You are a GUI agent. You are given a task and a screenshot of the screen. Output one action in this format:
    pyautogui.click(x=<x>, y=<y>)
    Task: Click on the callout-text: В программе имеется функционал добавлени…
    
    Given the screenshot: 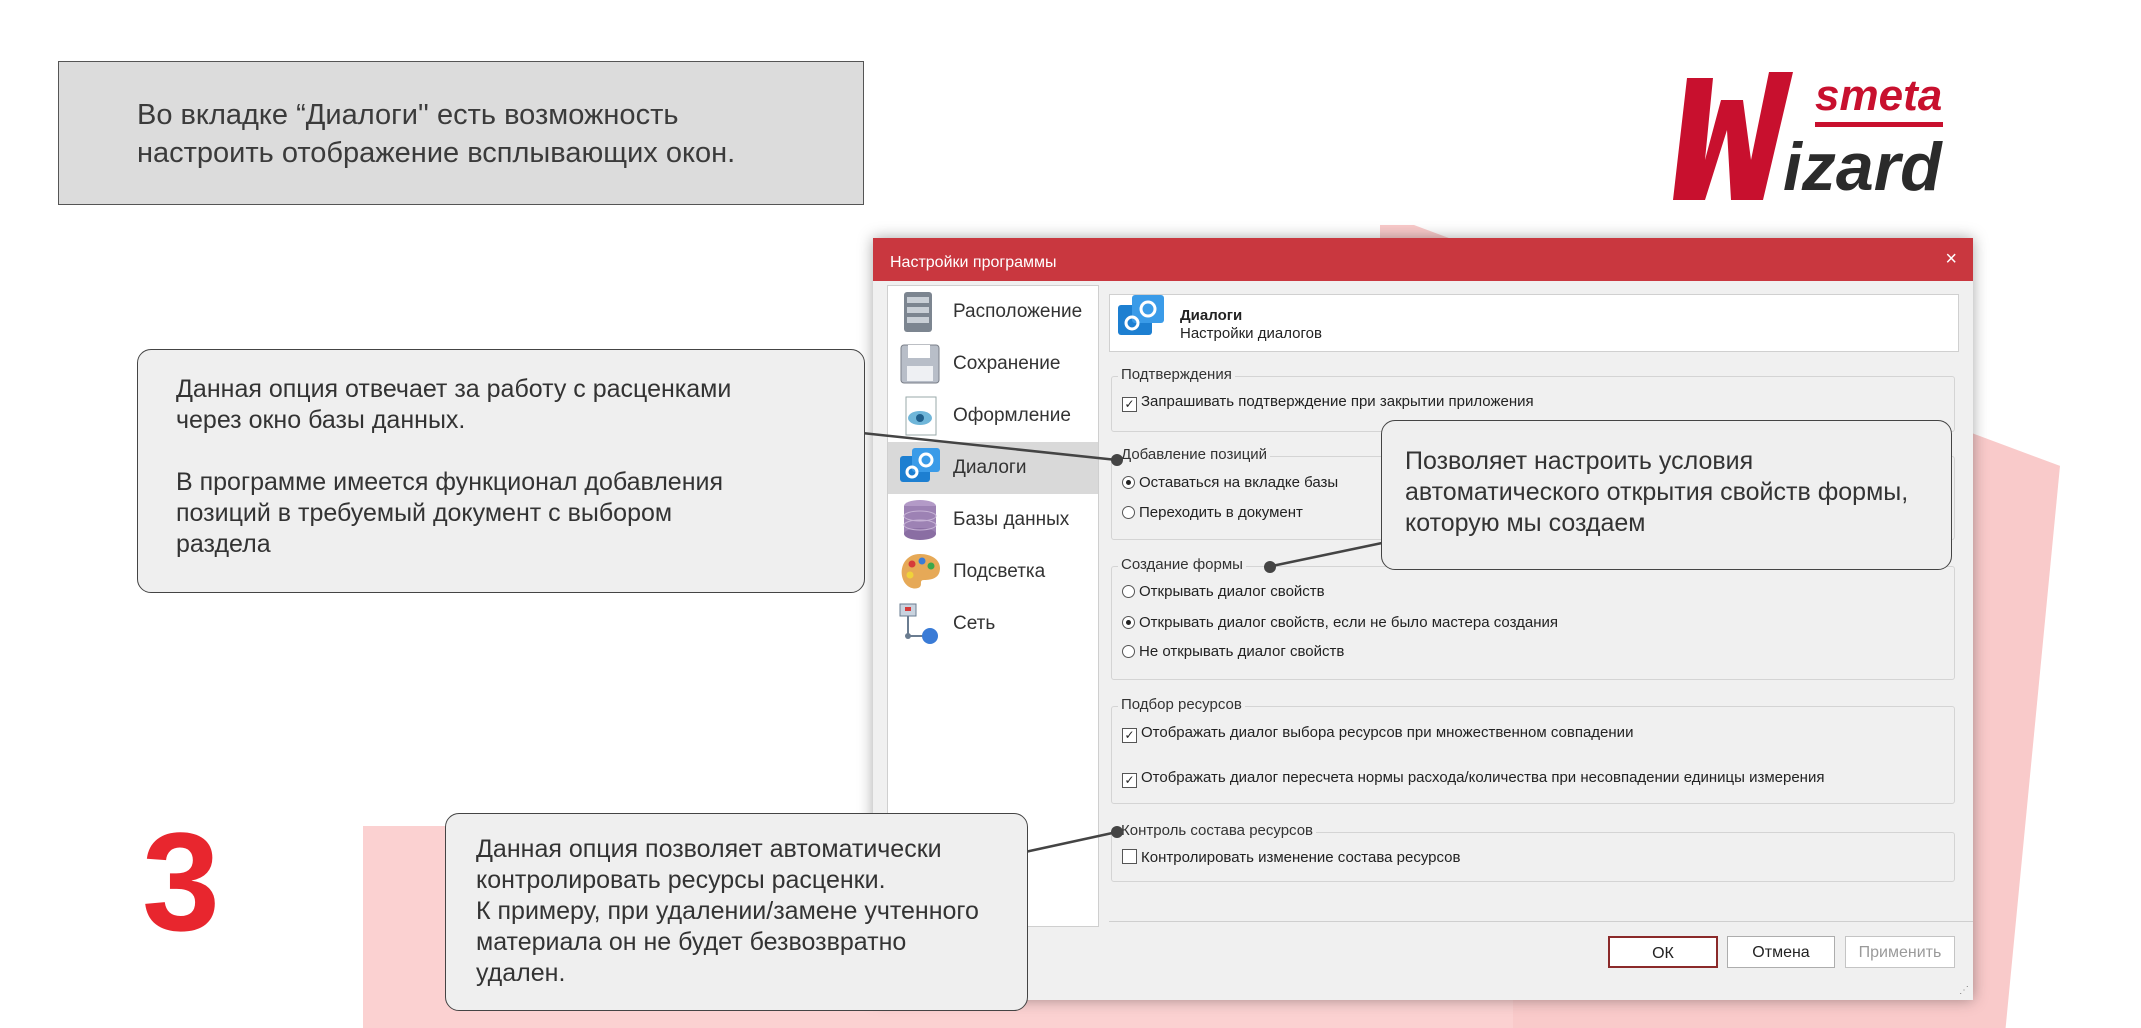 What is the action you would take?
    pyautogui.click(x=450, y=482)
    